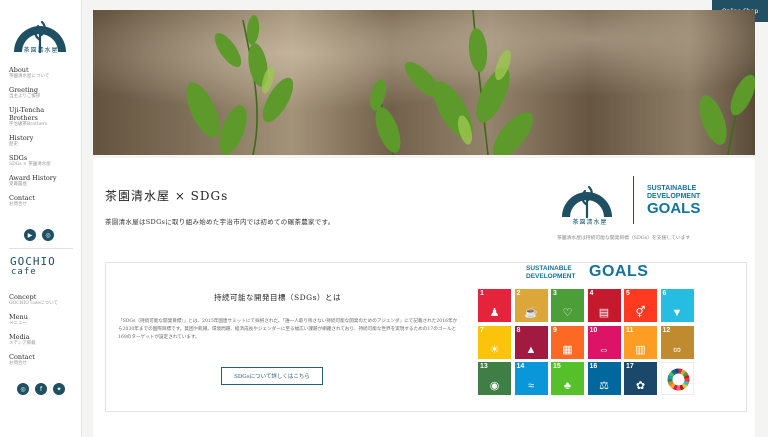  Describe the element at coordinates (630, 330) in the screenshot. I see `goal-number: 11` at that location.